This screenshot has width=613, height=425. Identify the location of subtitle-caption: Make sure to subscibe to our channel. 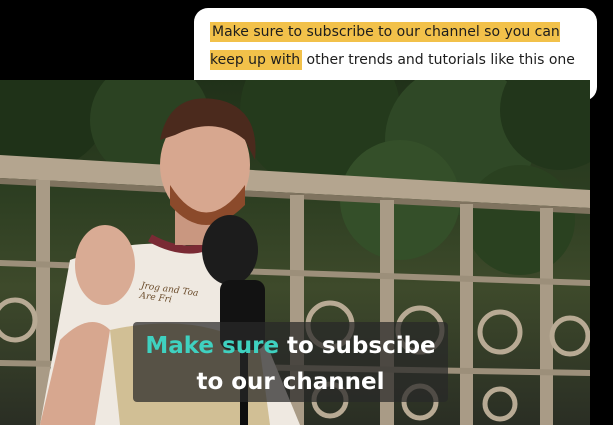
(290, 362).